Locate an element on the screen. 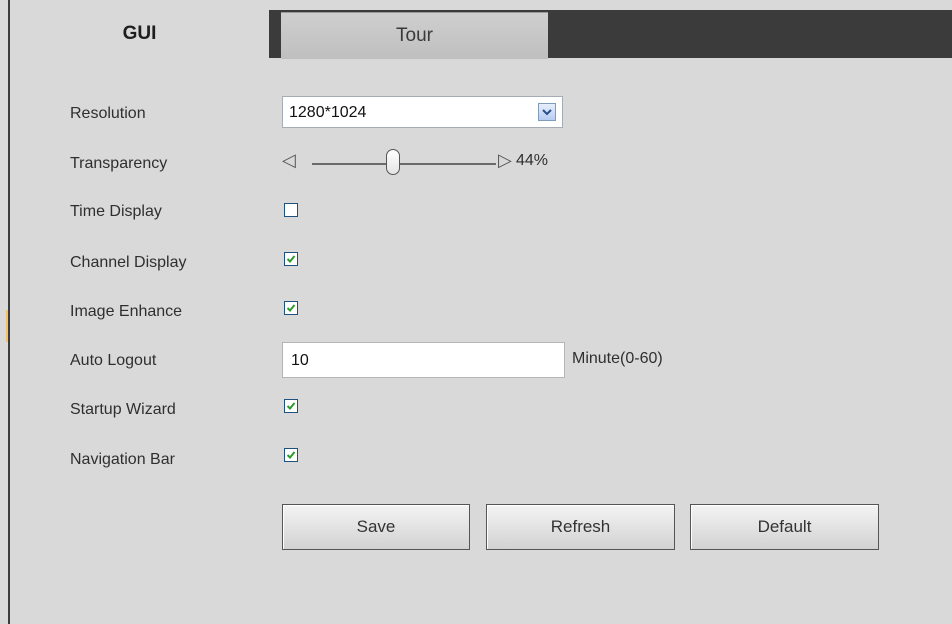  transparency-slider: ◁ ▷ 44% is located at coordinates (432, 162).